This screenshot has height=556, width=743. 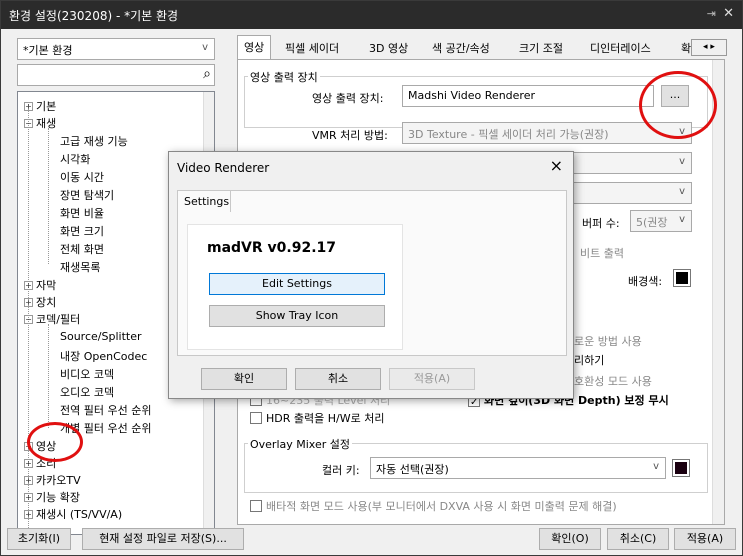 What do you see at coordinates (638, 539) in the screenshot?
I see `cancel-button: 취소(C)` at bounding box center [638, 539].